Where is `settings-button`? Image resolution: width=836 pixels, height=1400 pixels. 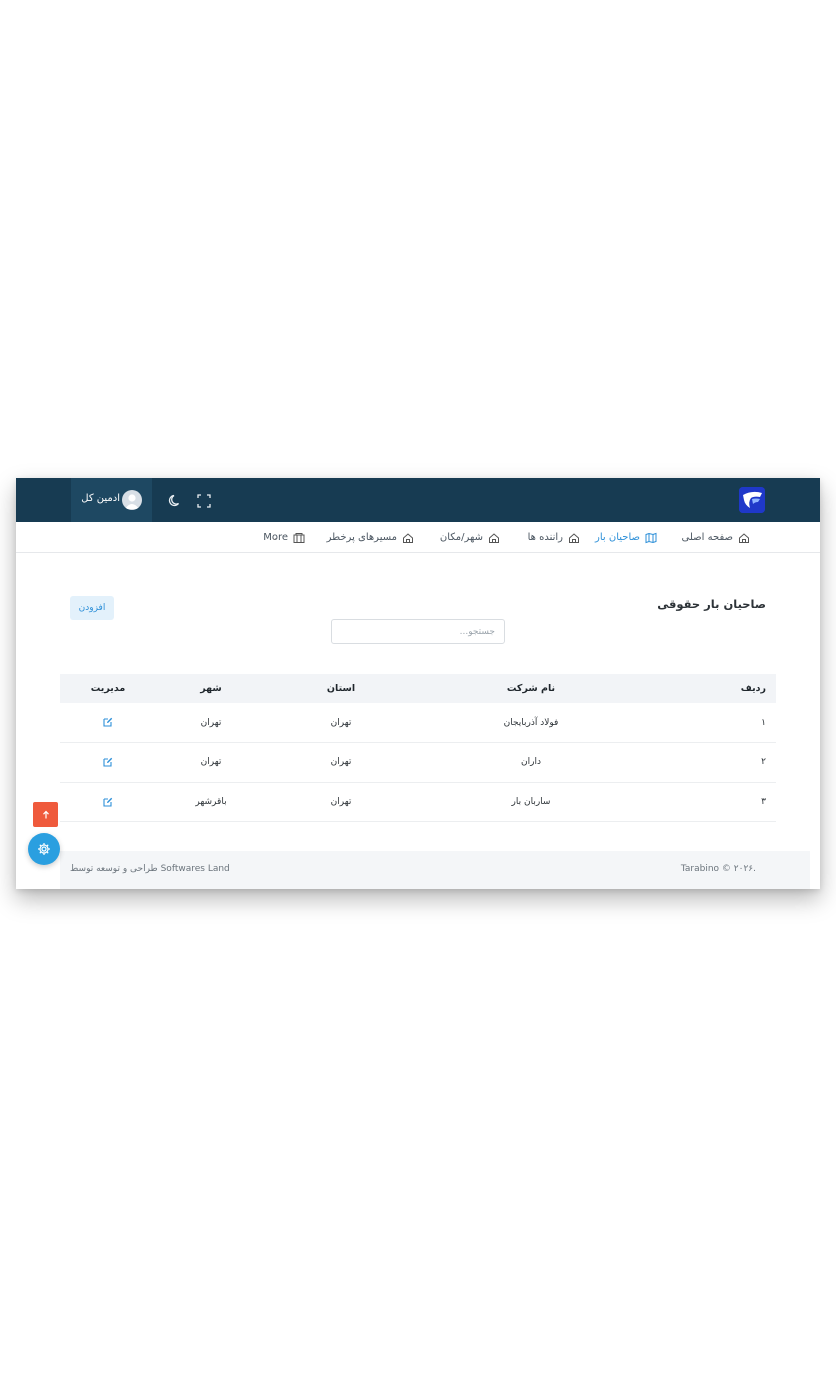 settings-button is located at coordinates (44, 849).